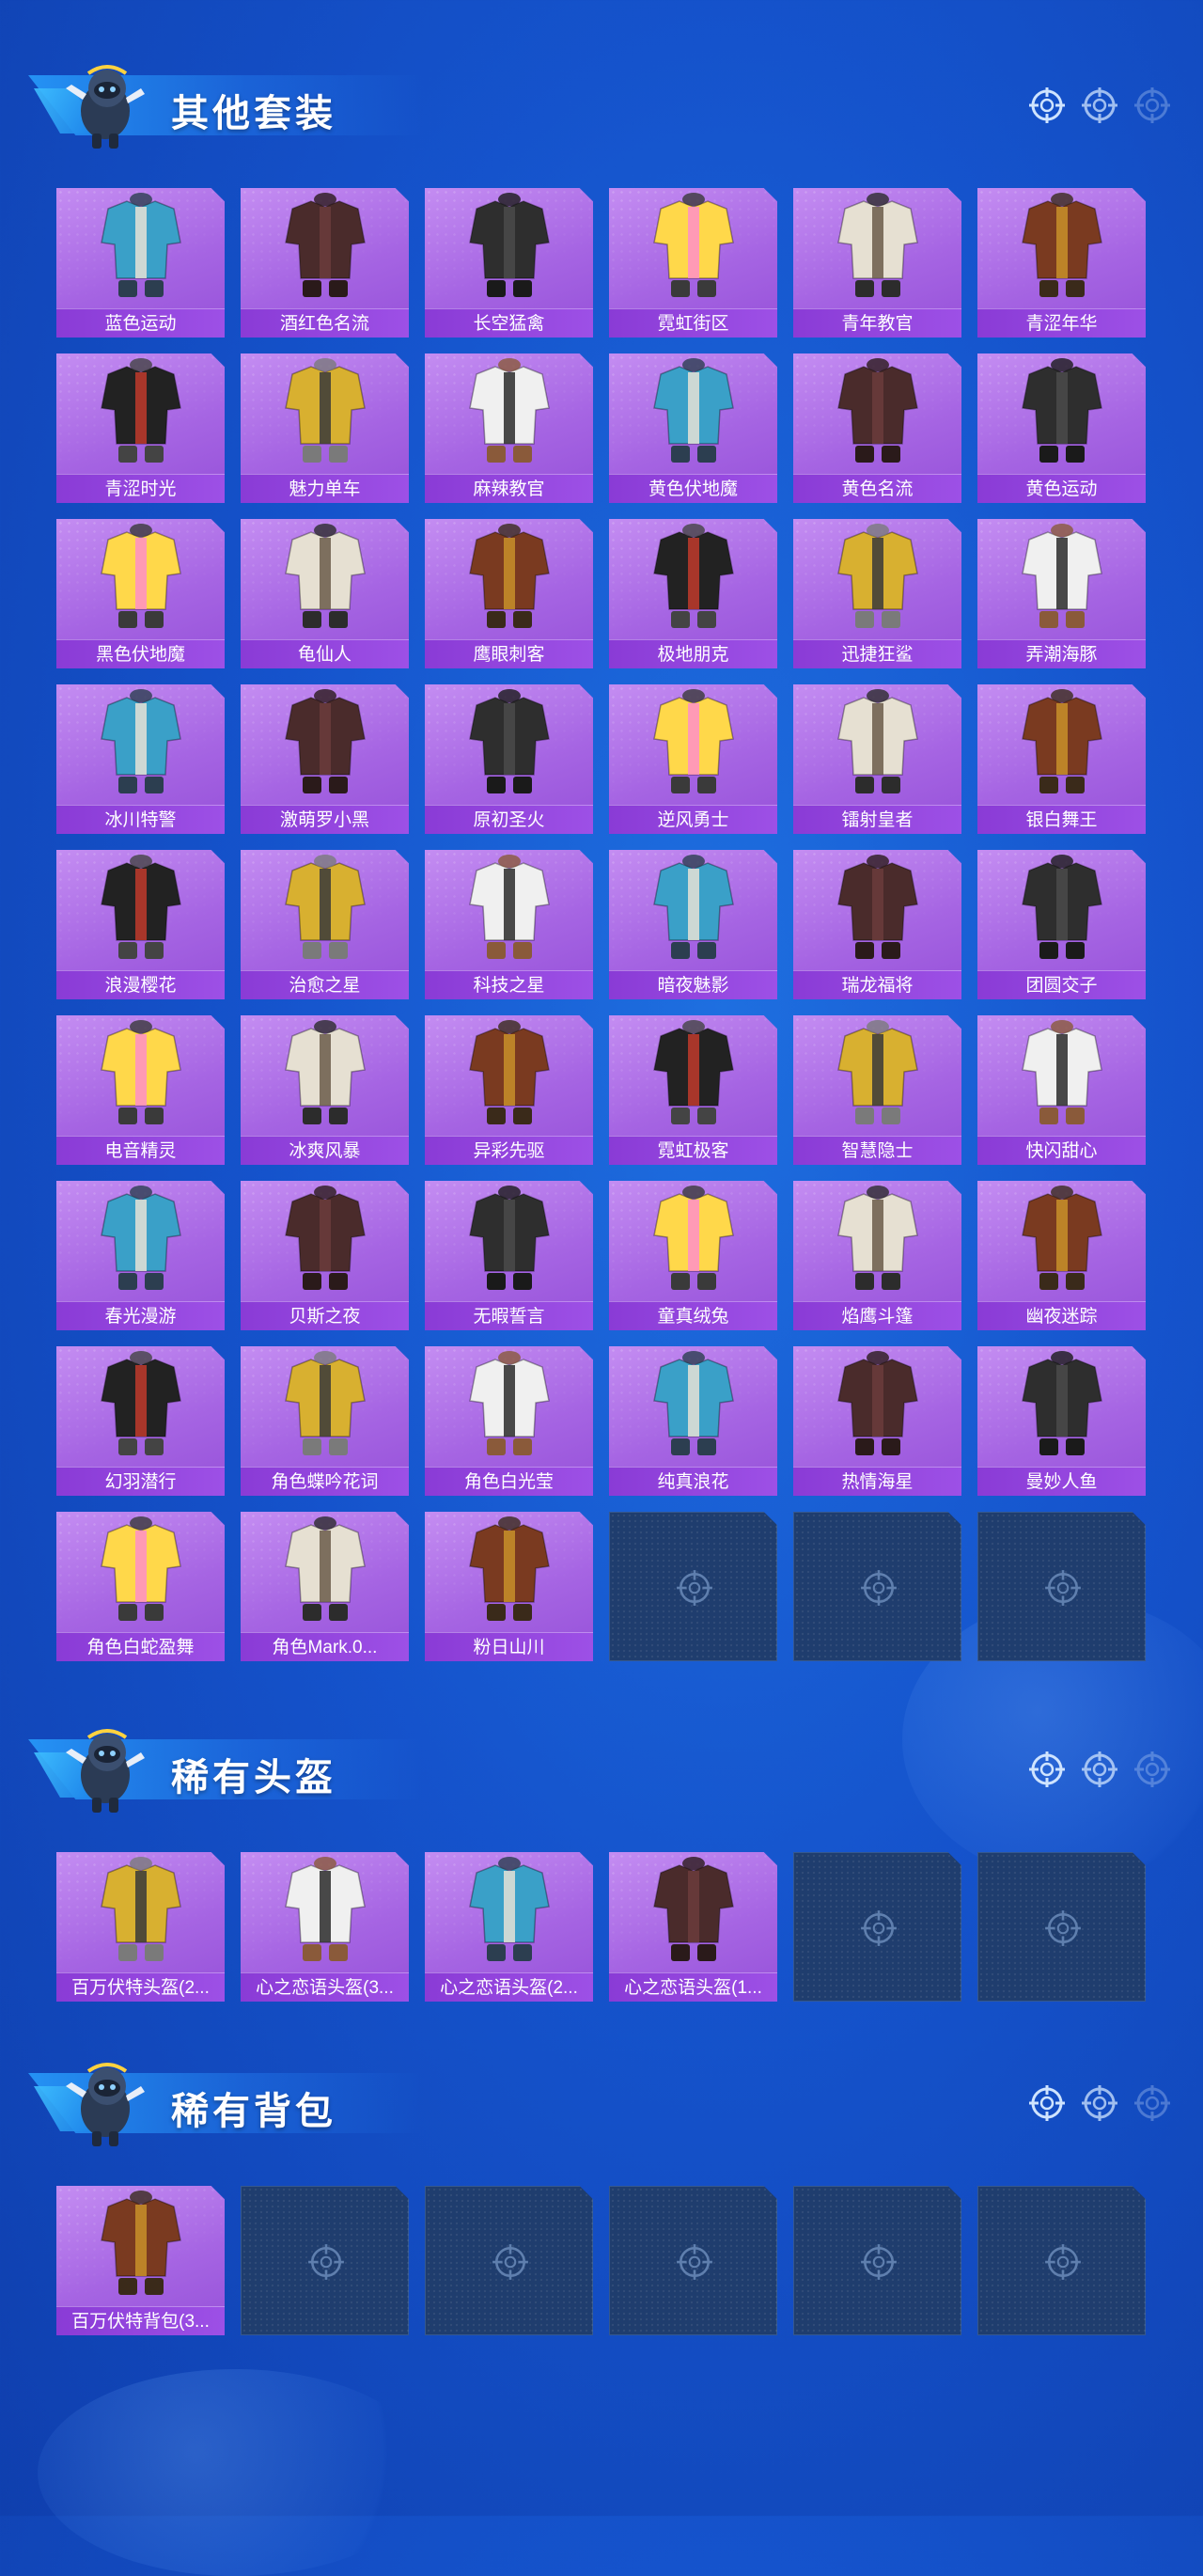 The width and height of the screenshot is (1203, 2576). What do you see at coordinates (1061, 1150) in the screenshot?
I see `item-name: 快闪甜心` at bounding box center [1061, 1150].